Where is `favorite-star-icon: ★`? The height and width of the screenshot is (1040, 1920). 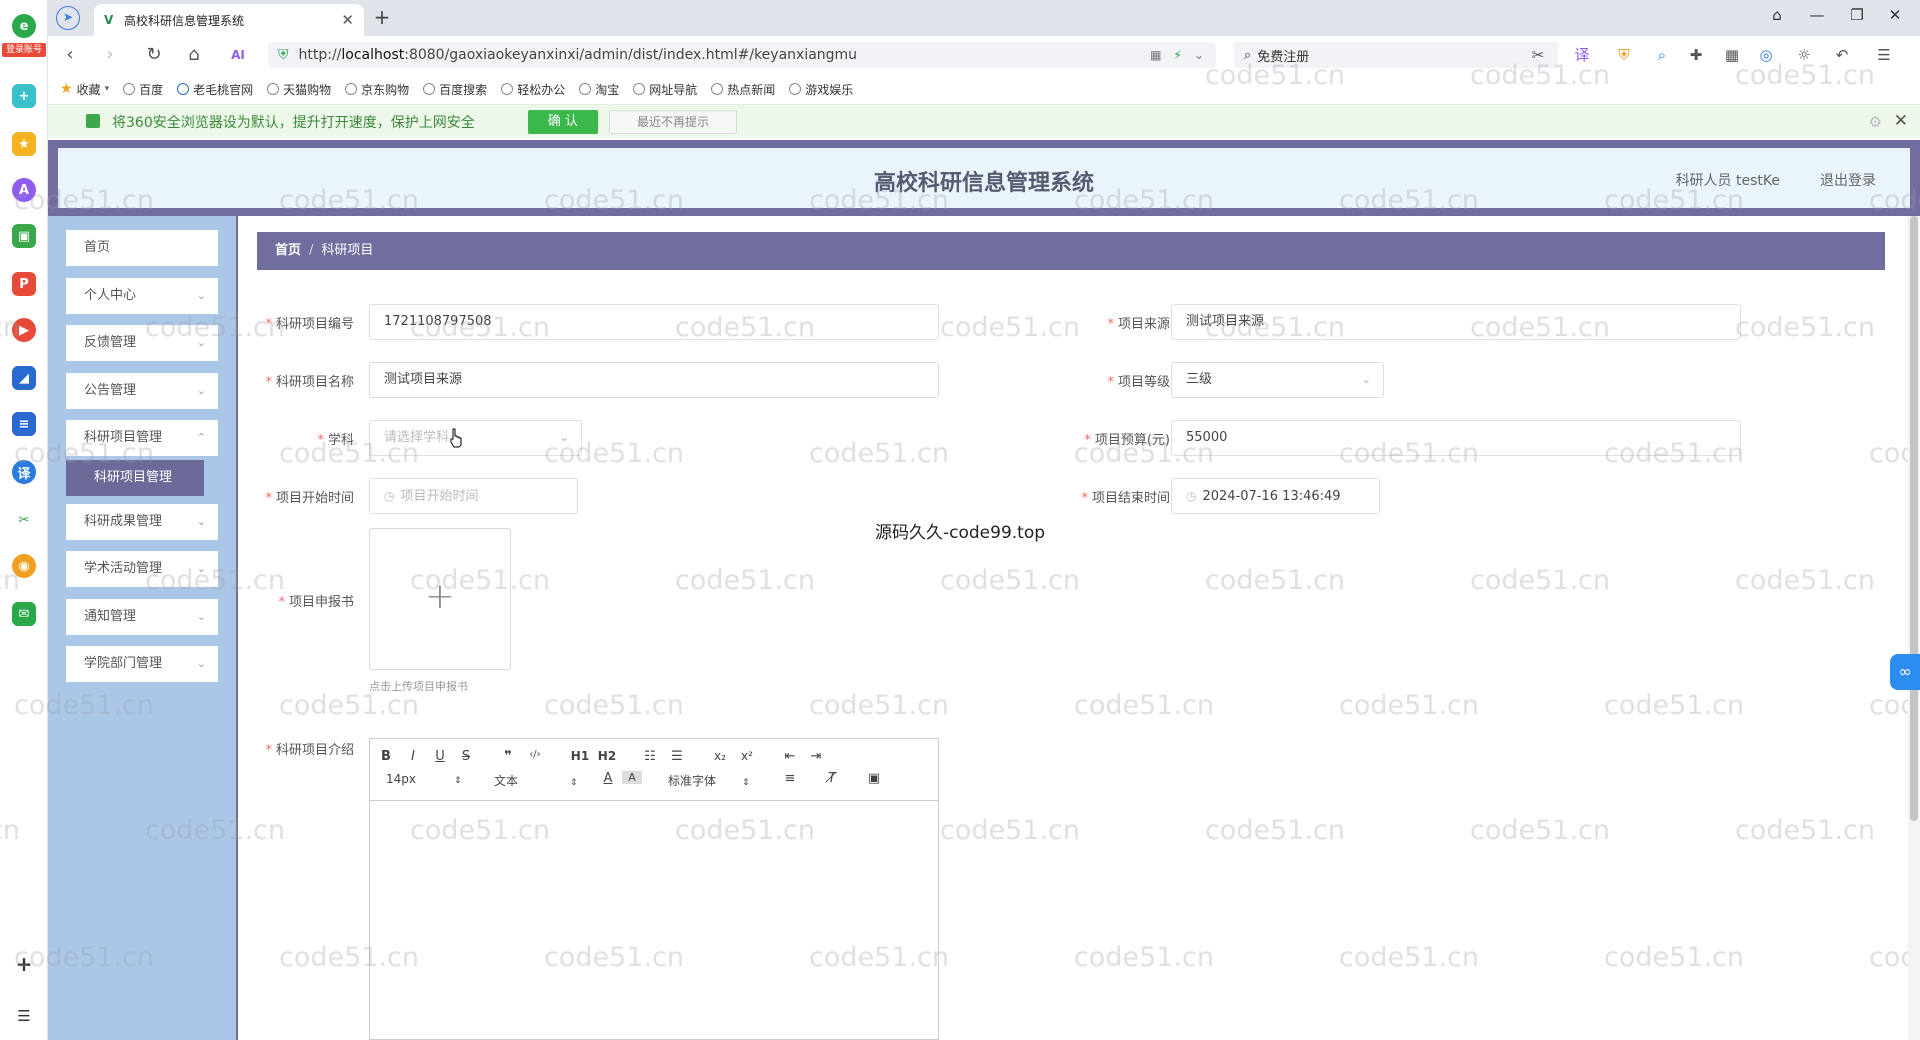 favorite-star-icon: ★ is located at coordinates (24, 144).